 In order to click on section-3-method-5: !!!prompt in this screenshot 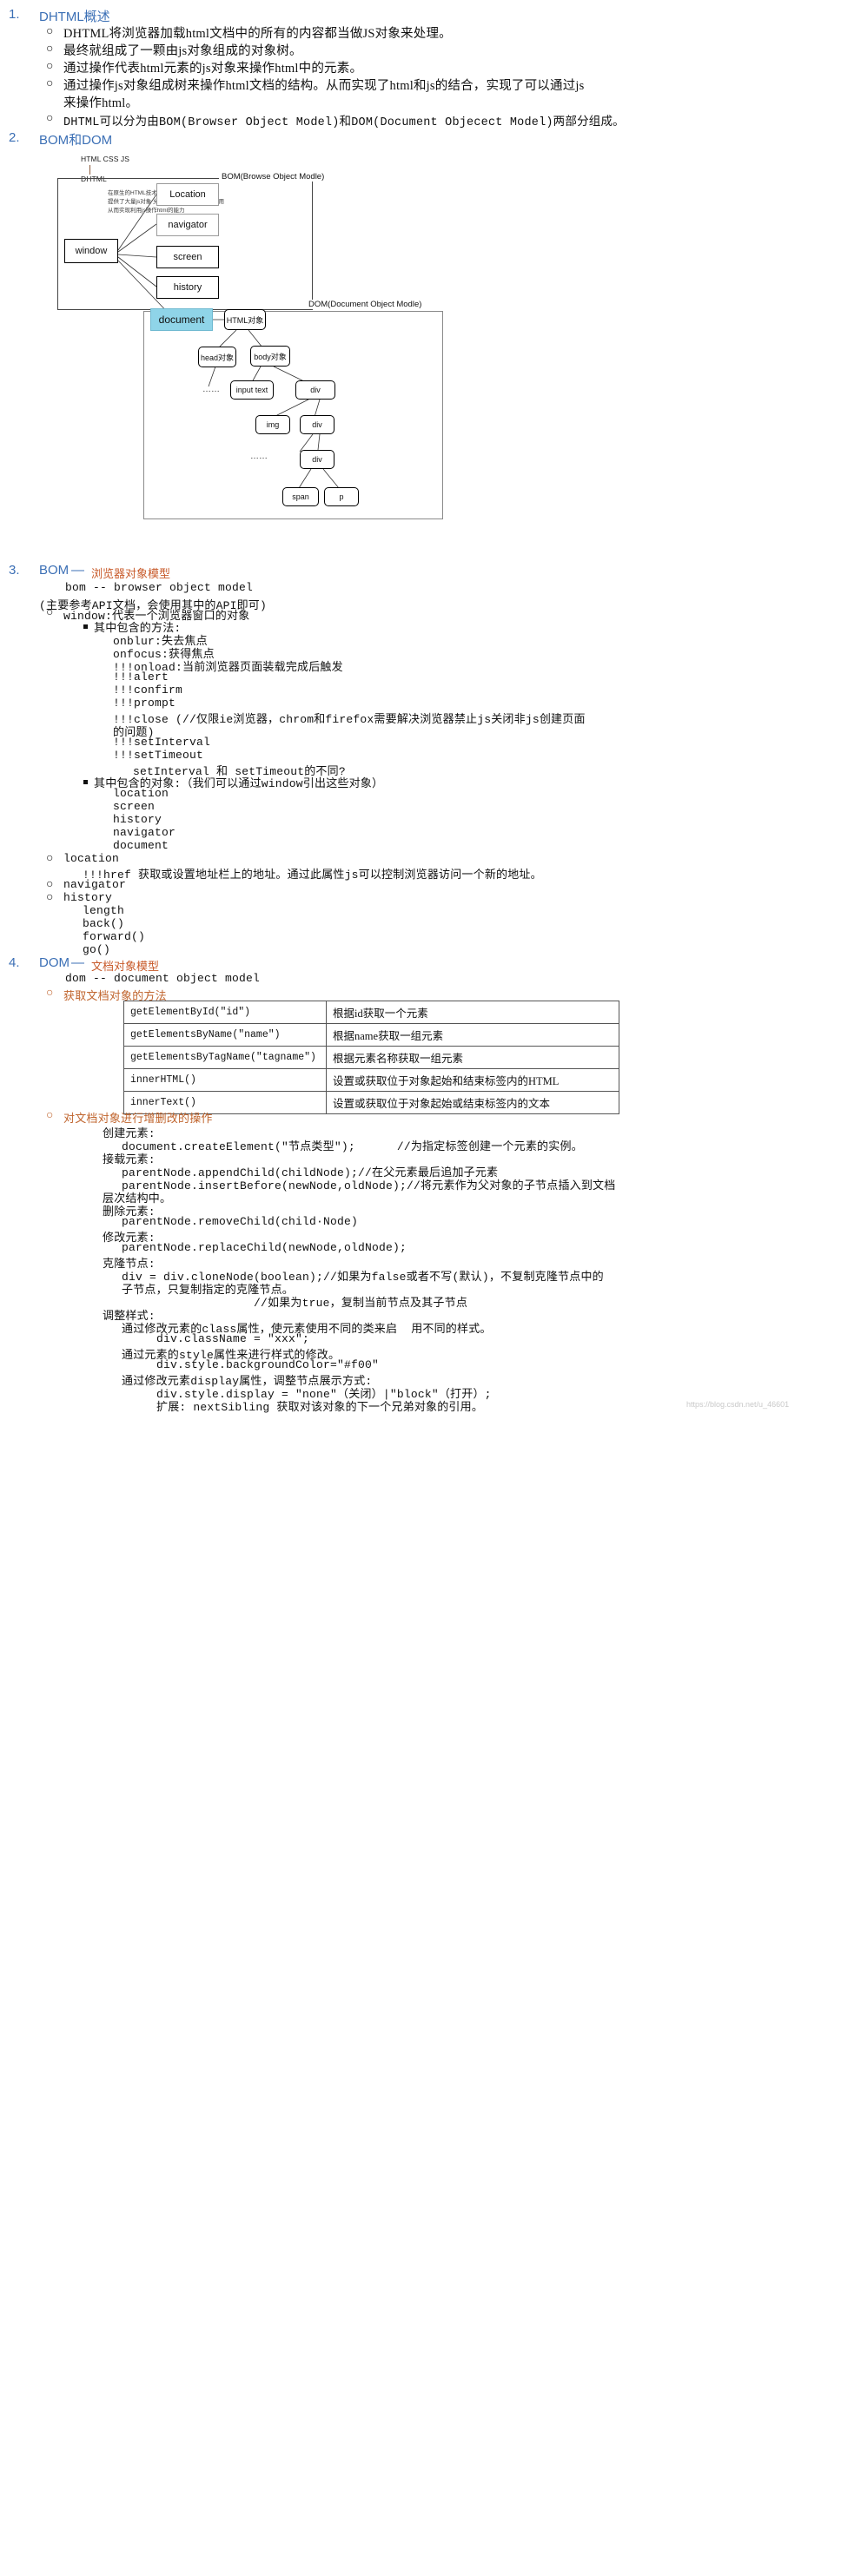, I will do `click(144, 703)`.